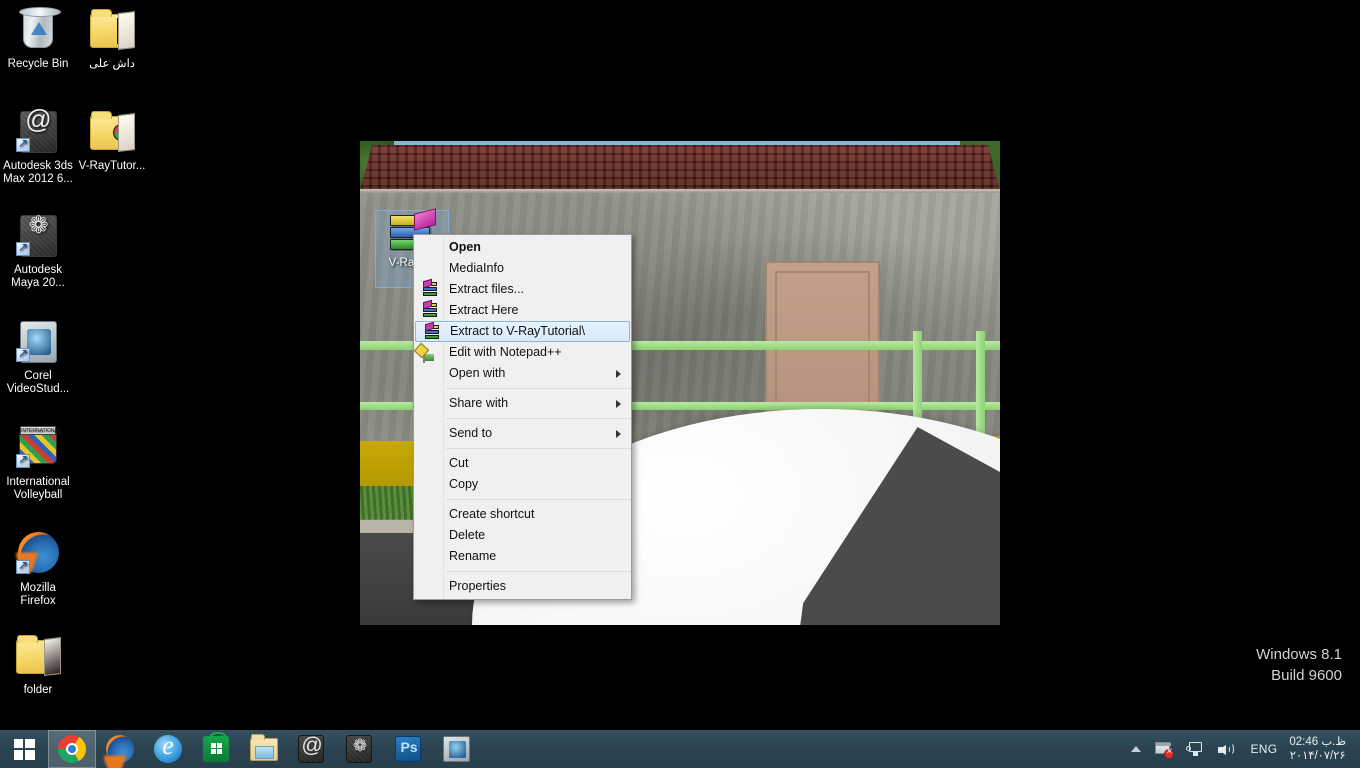 This screenshot has height=768, width=1360. Describe the element at coordinates (477, 586) in the screenshot. I see `menu-item-label: Properties` at that location.